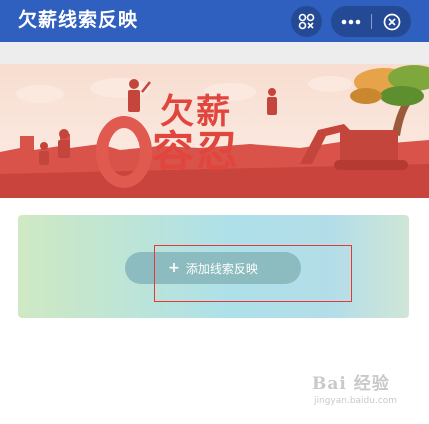 Image resolution: width=429 pixels, height=424 pixels. Describe the element at coordinates (351, 384) in the screenshot. I see `watermark-text: Bai 经验` at that location.